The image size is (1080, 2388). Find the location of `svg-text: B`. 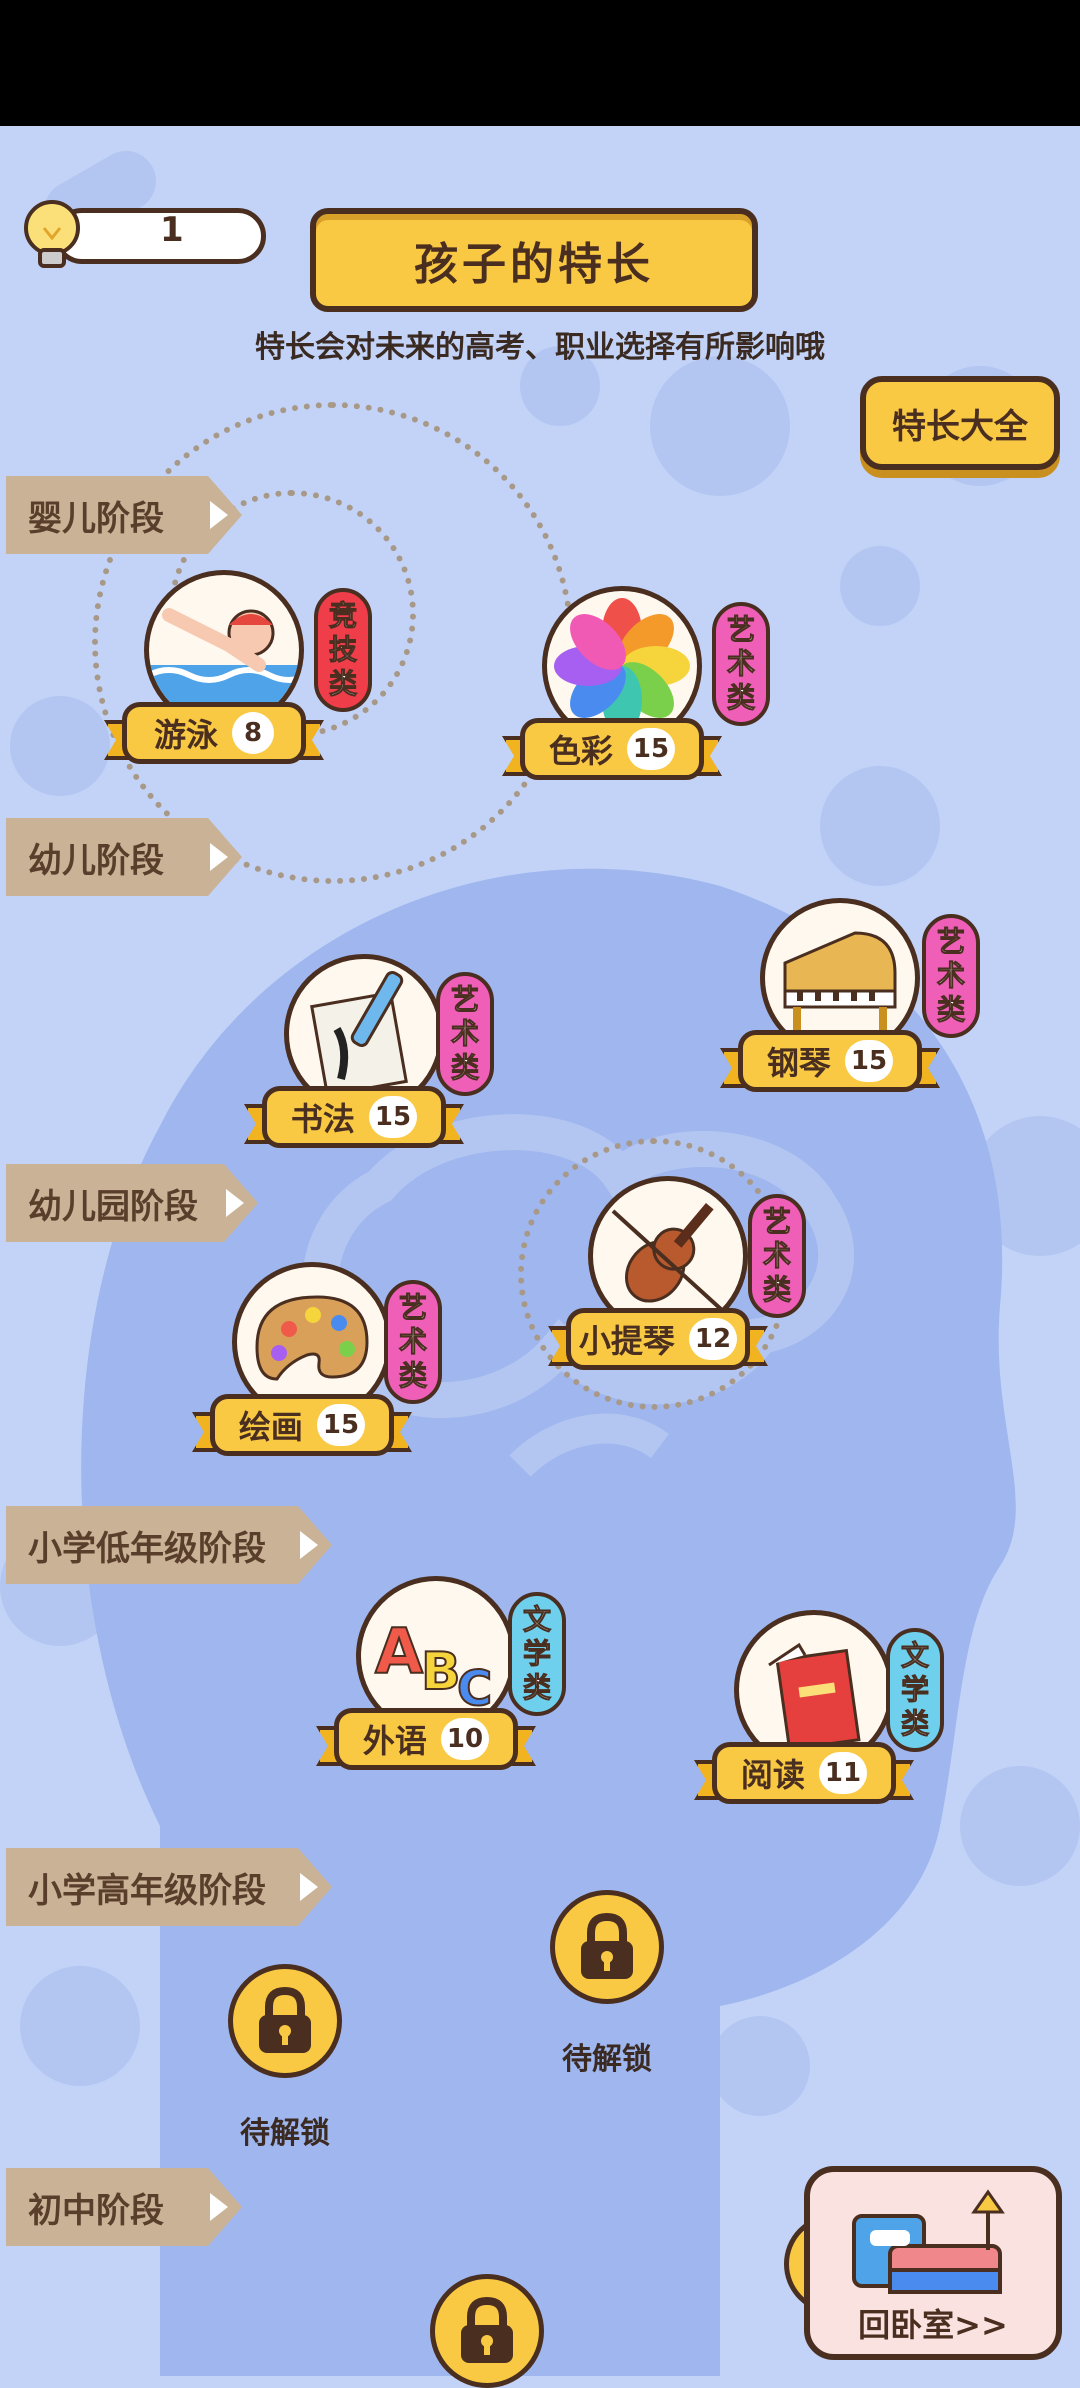

svg-text: B is located at coordinates (441, 1672).